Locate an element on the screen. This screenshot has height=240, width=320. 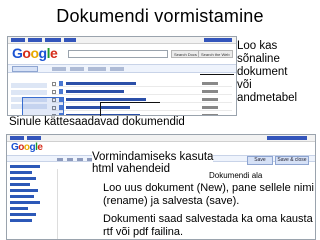
docs-toolbar is located at coordinates (122, 68).